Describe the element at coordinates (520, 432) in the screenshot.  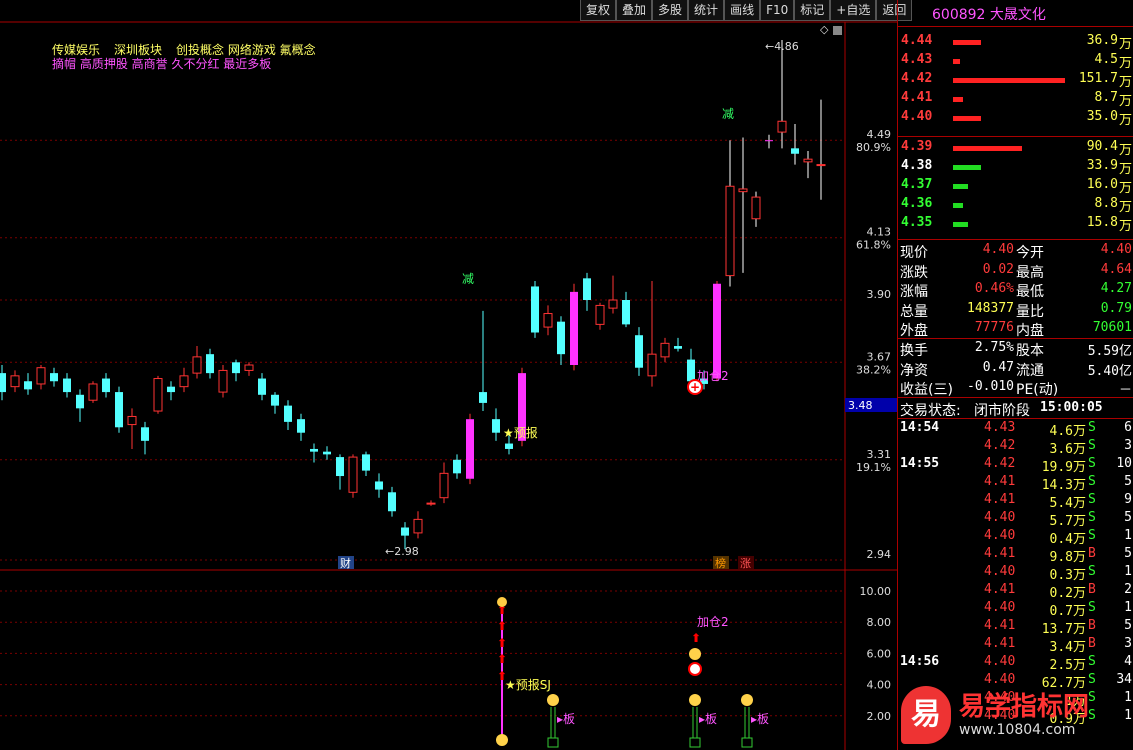
I see `yubao-marker: ★预报` at that location.